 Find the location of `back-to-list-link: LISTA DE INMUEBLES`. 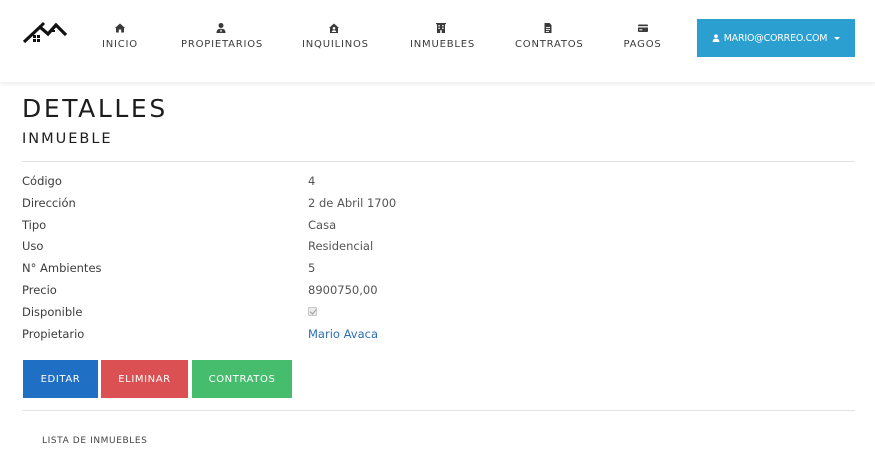

back-to-list-link: LISTA DE INMUEBLES is located at coordinates (95, 441).